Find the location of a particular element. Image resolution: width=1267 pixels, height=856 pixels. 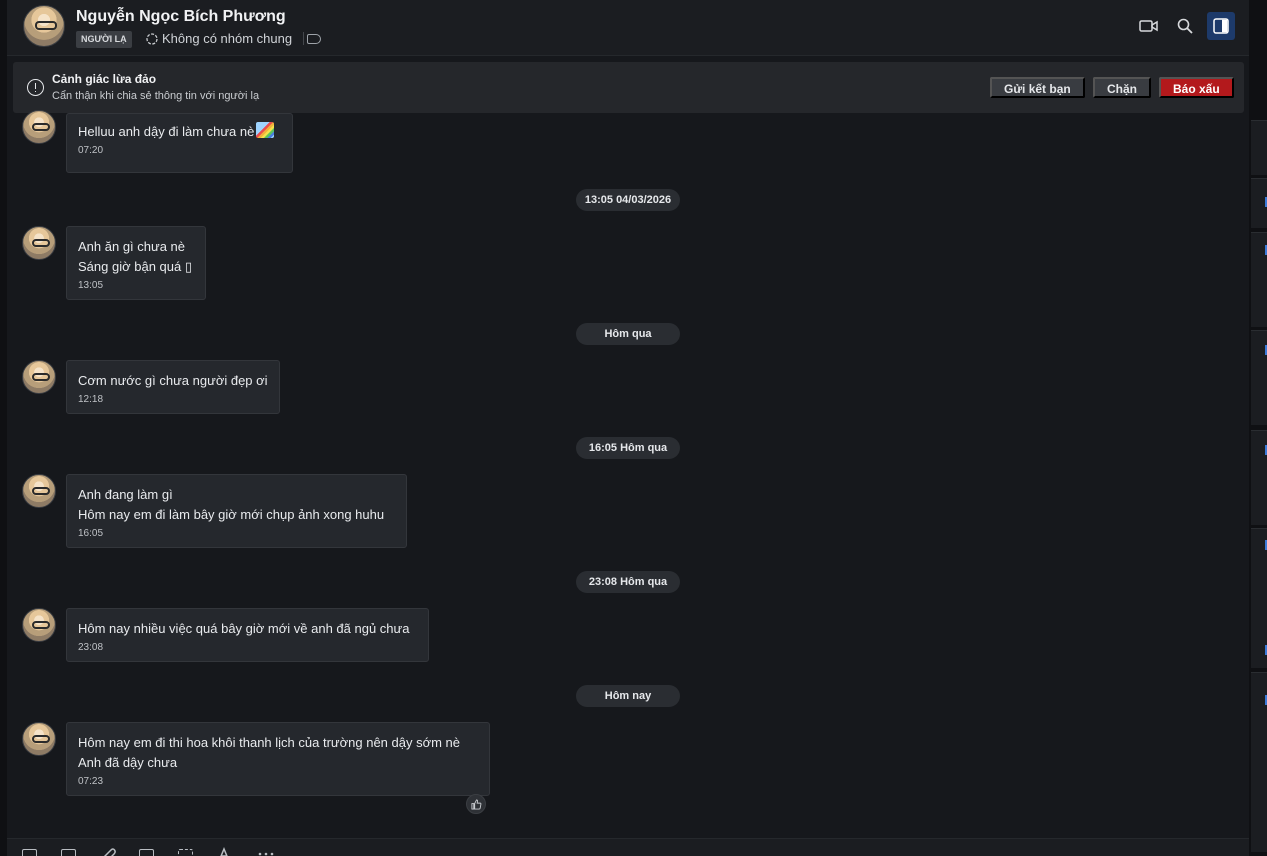

screenshot-icon is located at coordinates (186, 851).